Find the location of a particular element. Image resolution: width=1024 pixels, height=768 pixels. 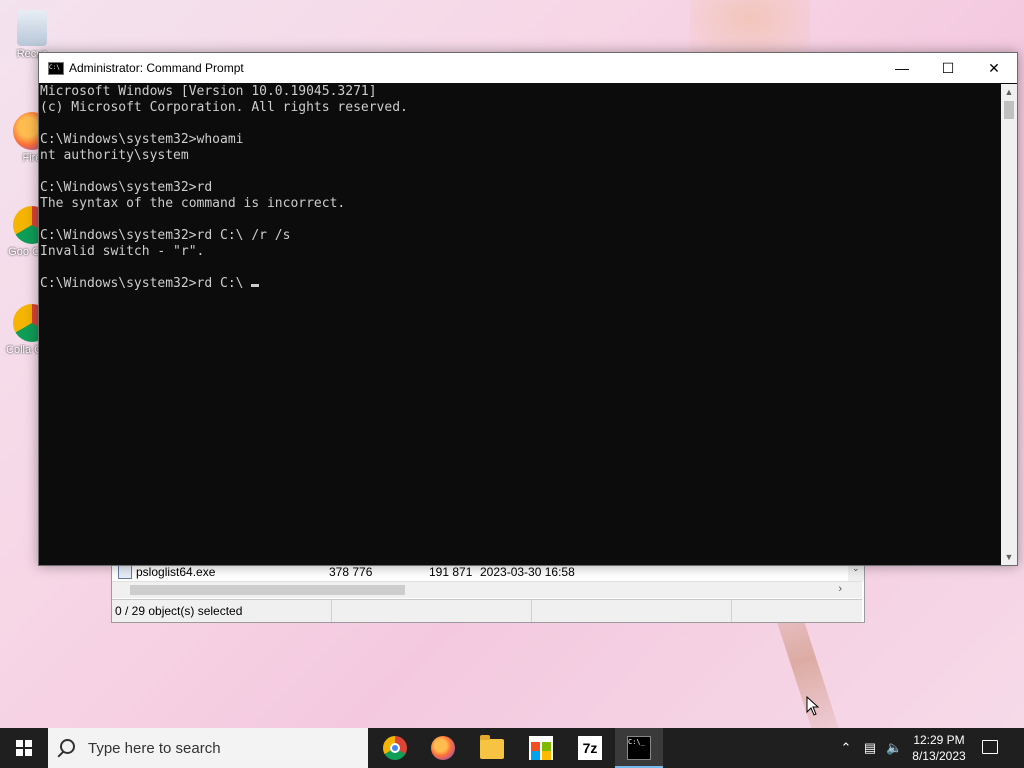

console-line: nt authority\system is located at coordinates (114, 155).